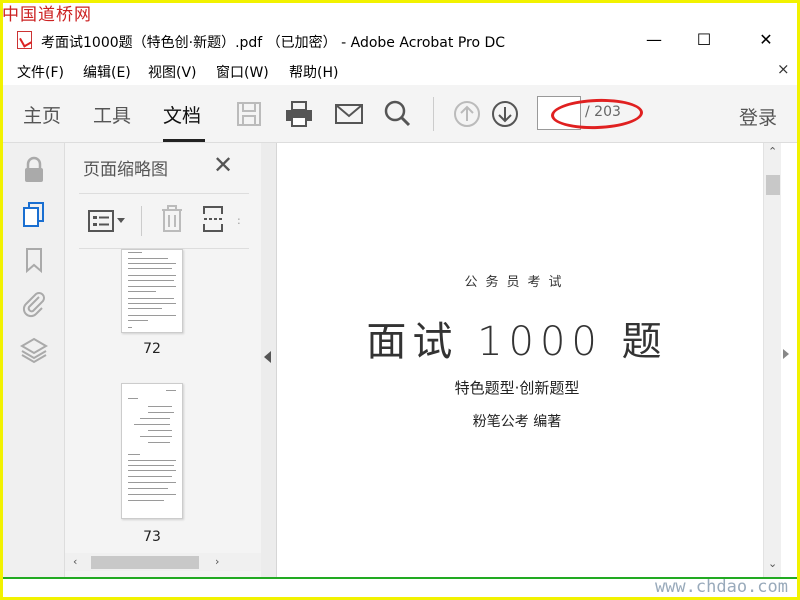  I want to click on toolbar-separator, so click(433, 114).